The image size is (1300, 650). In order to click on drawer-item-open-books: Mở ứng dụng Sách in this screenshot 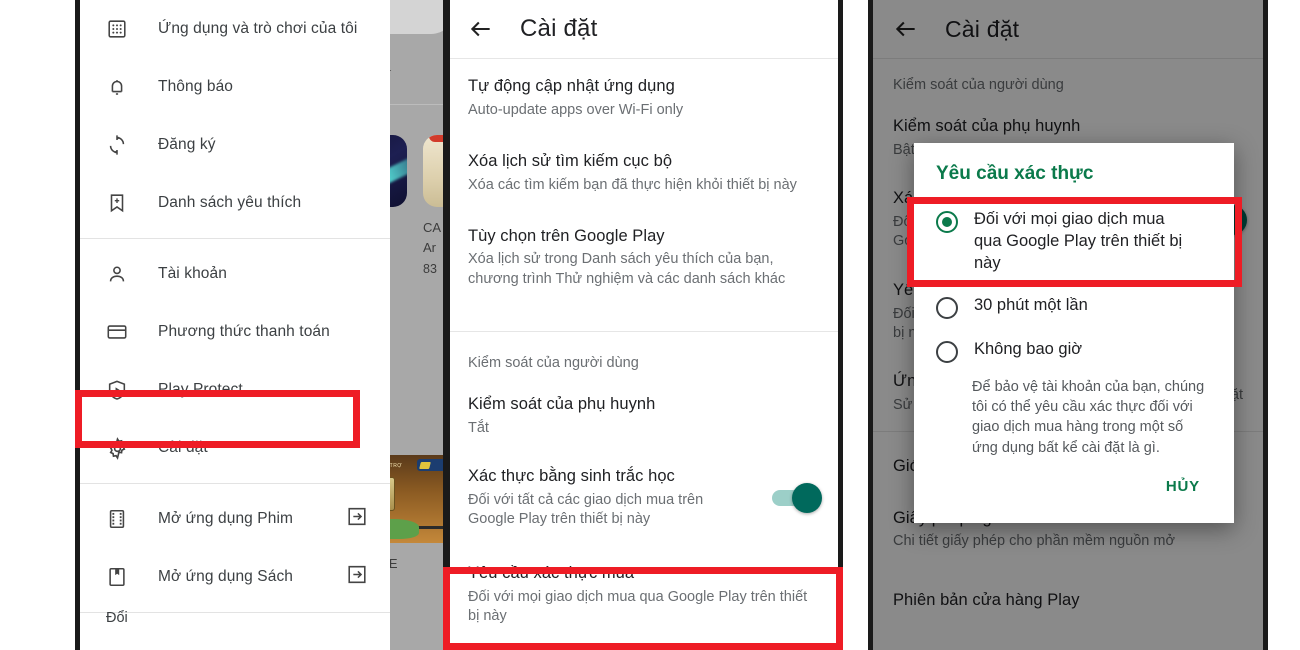, I will do `click(235, 577)`.